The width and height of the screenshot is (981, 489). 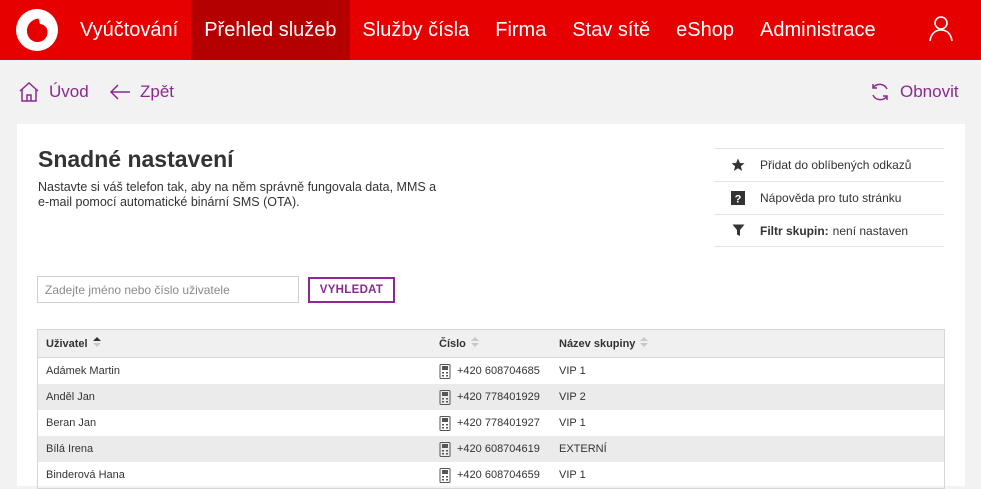 I want to click on nav-item-administrace: Administrace, so click(x=818, y=30).